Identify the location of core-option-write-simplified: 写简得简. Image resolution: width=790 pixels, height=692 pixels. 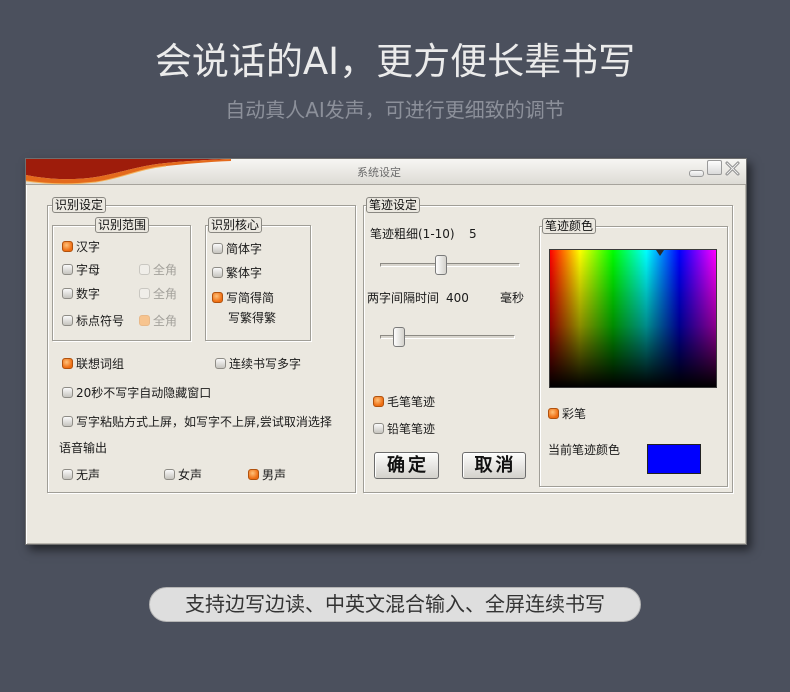
(243, 297).